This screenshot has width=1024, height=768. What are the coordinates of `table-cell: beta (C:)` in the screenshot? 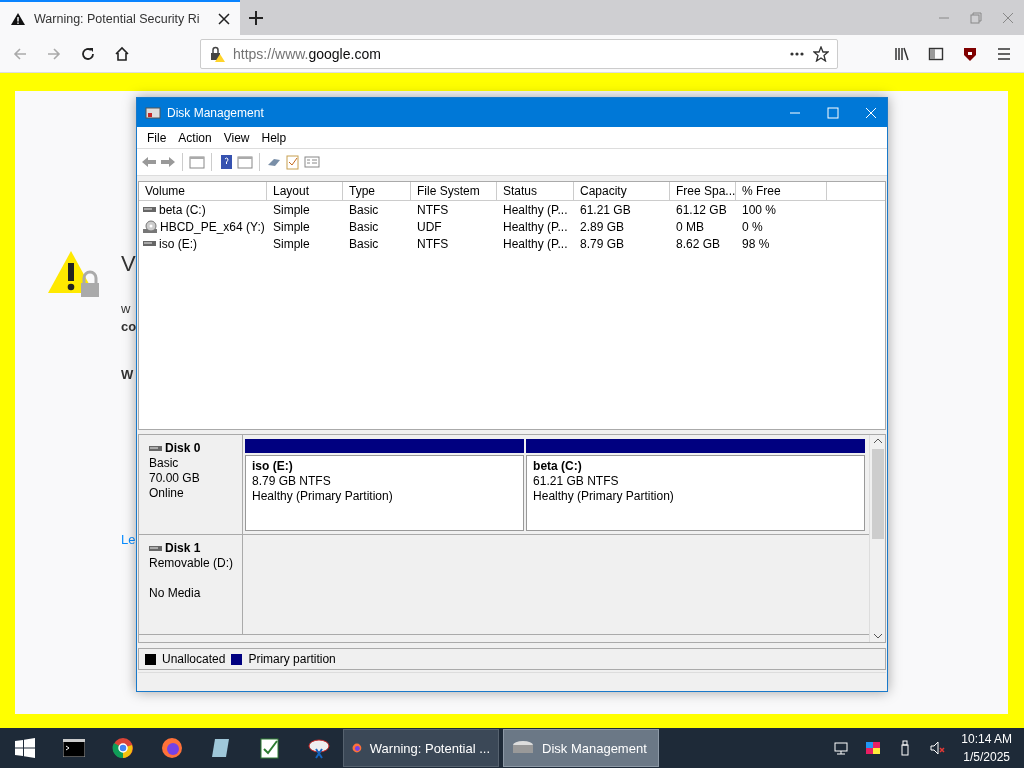 It's located at (182, 209).